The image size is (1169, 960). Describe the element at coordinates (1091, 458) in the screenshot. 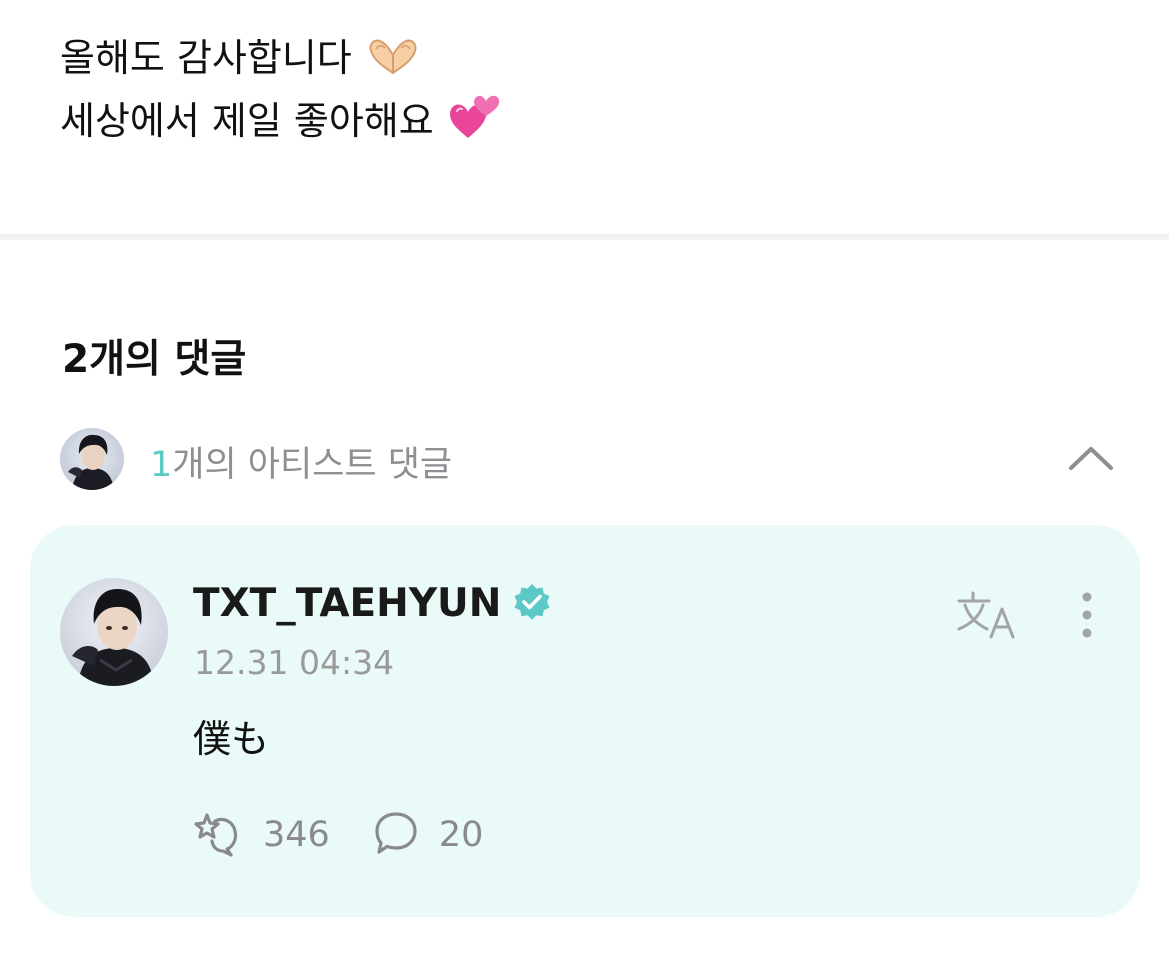

I see `chevron-up-icon` at that location.